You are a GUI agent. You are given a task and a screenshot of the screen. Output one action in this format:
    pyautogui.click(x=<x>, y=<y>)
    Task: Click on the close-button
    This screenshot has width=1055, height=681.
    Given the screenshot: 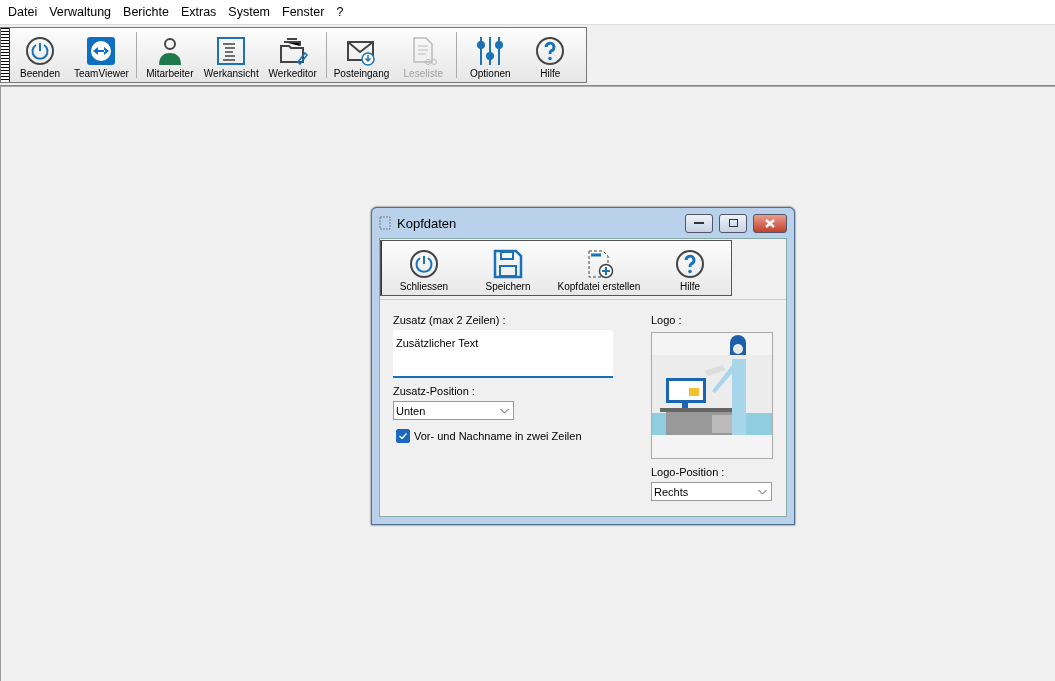 What is the action you would take?
    pyautogui.click(x=770, y=223)
    